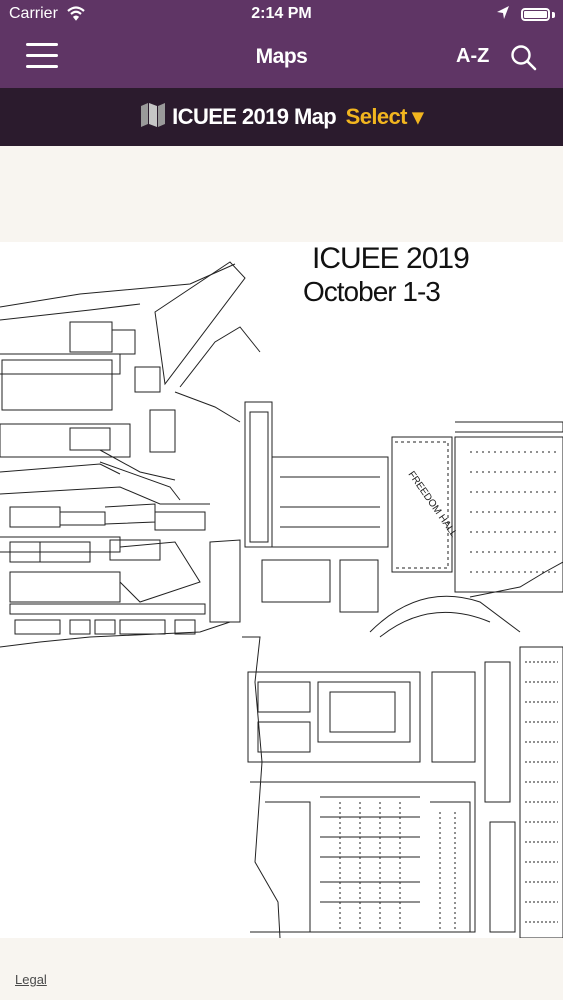 The image size is (563, 1000). I want to click on location-arrow-icon, so click(503, 15).